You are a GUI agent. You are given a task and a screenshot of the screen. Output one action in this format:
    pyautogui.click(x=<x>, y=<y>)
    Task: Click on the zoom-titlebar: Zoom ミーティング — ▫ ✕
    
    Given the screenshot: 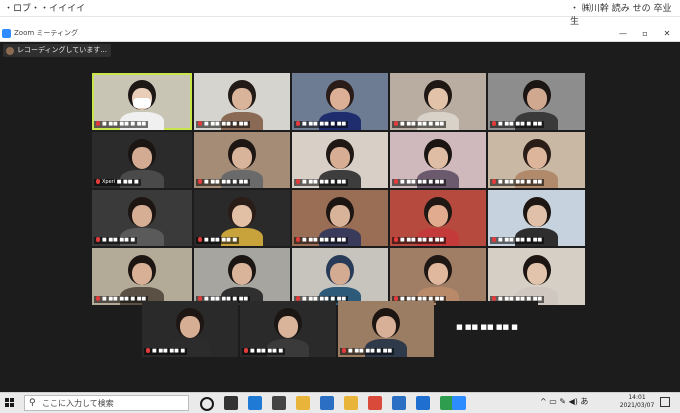 What is the action you would take?
    pyautogui.click(x=340, y=34)
    